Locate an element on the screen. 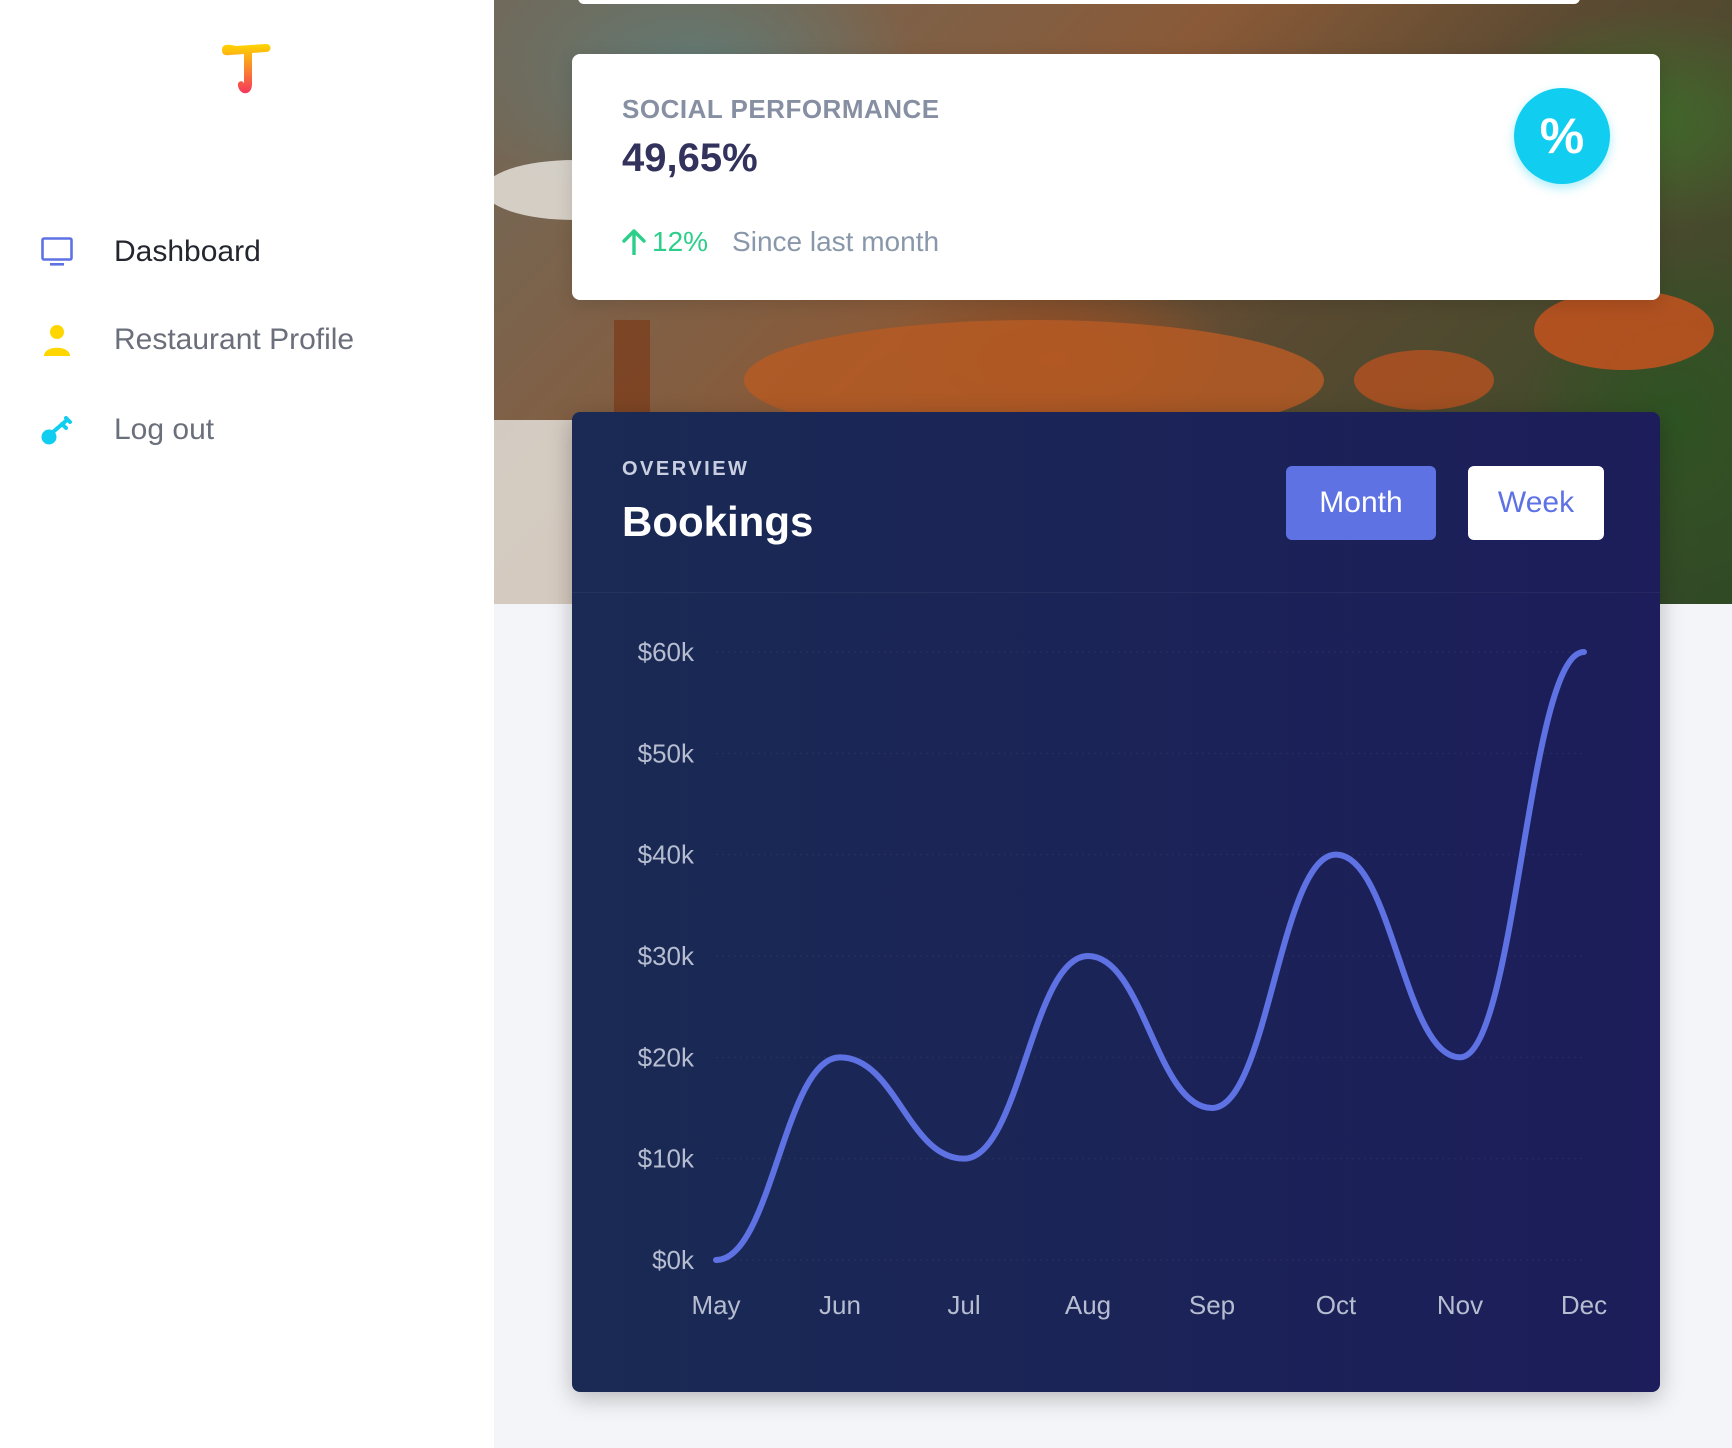 The height and width of the screenshot is (1448, 1732). stat-footer: 12% Since last month is located at coordinates (780, 242).